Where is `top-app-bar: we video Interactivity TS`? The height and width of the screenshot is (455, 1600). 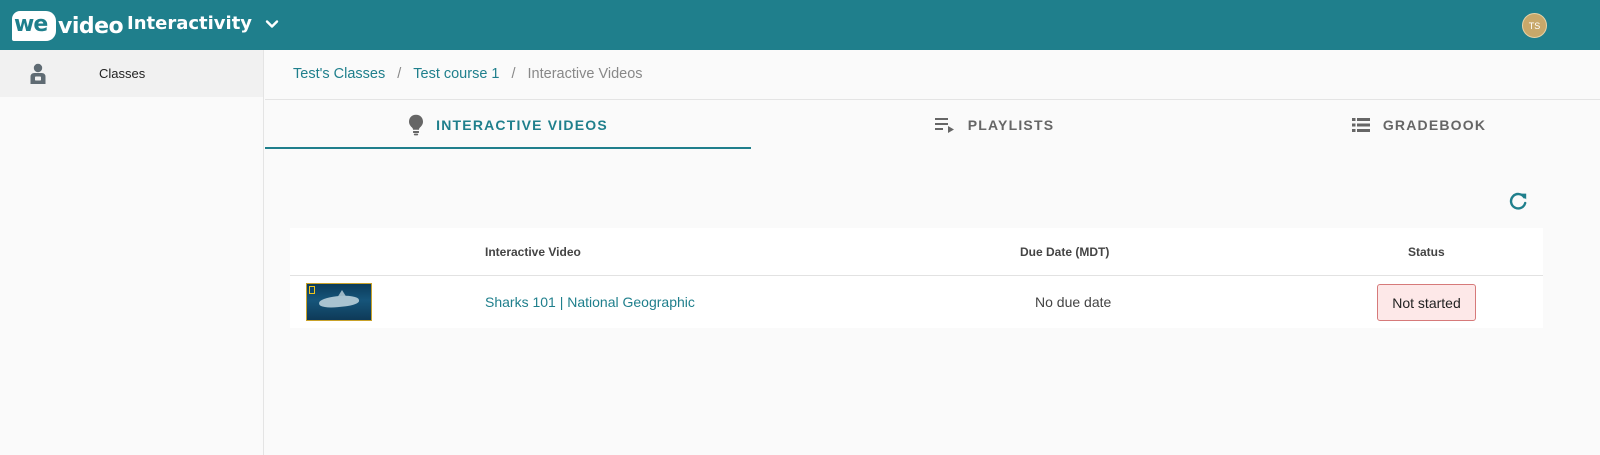 top-app-bar: we video Interactivity TS is located at coordinates (800, 25).